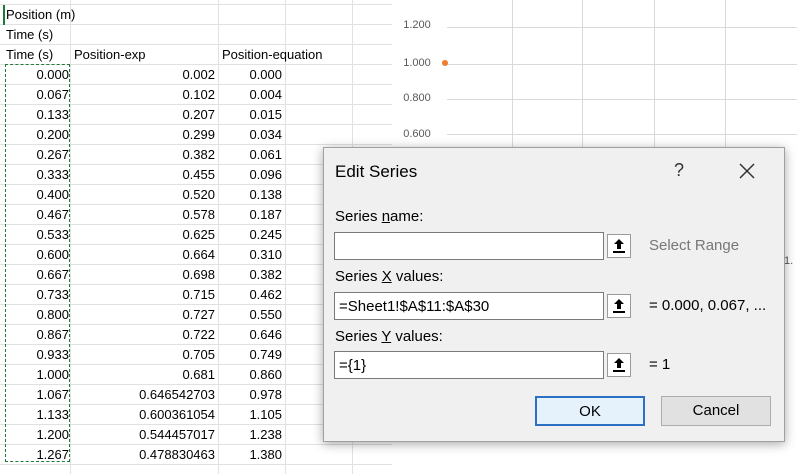 This screenshot has width=797, height=474. Describe the element at coordinates (36, 15) in the screenshot. I see `active-cell-border` at that location.